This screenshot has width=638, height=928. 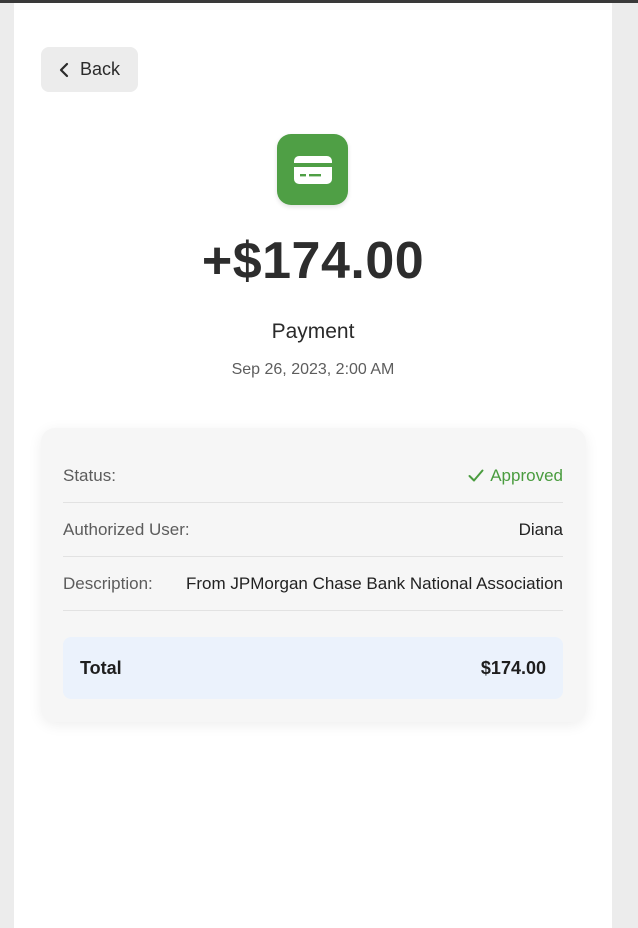 I want to click on credit-card-icon, so click(x=312, y=169).